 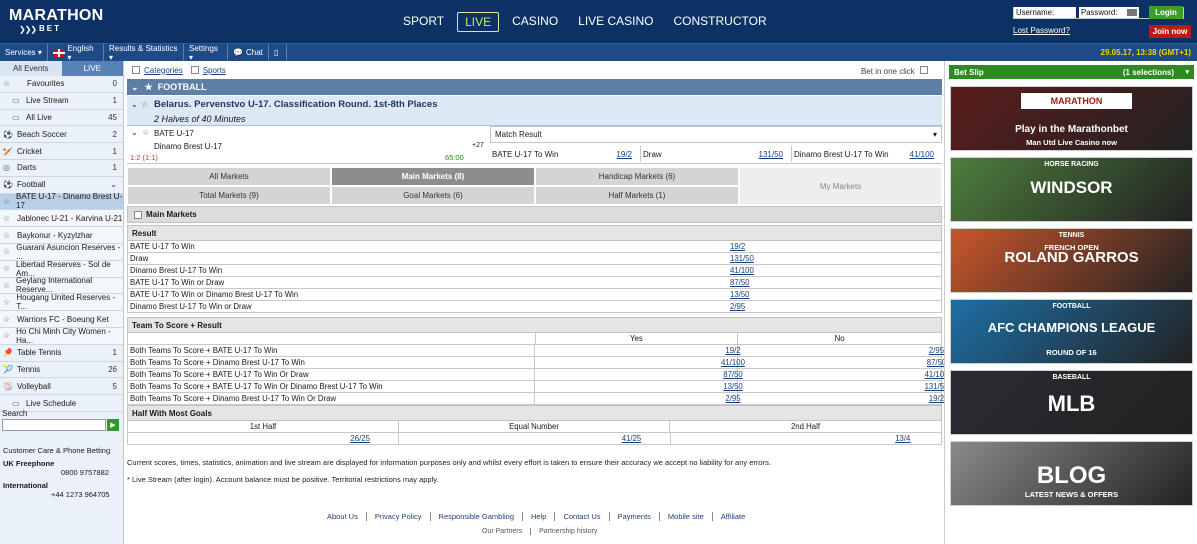 What do you see at coordinates (738, 306) in the screenshot?
I see `odd-value: 2/95` at bounding box center [738, 306].